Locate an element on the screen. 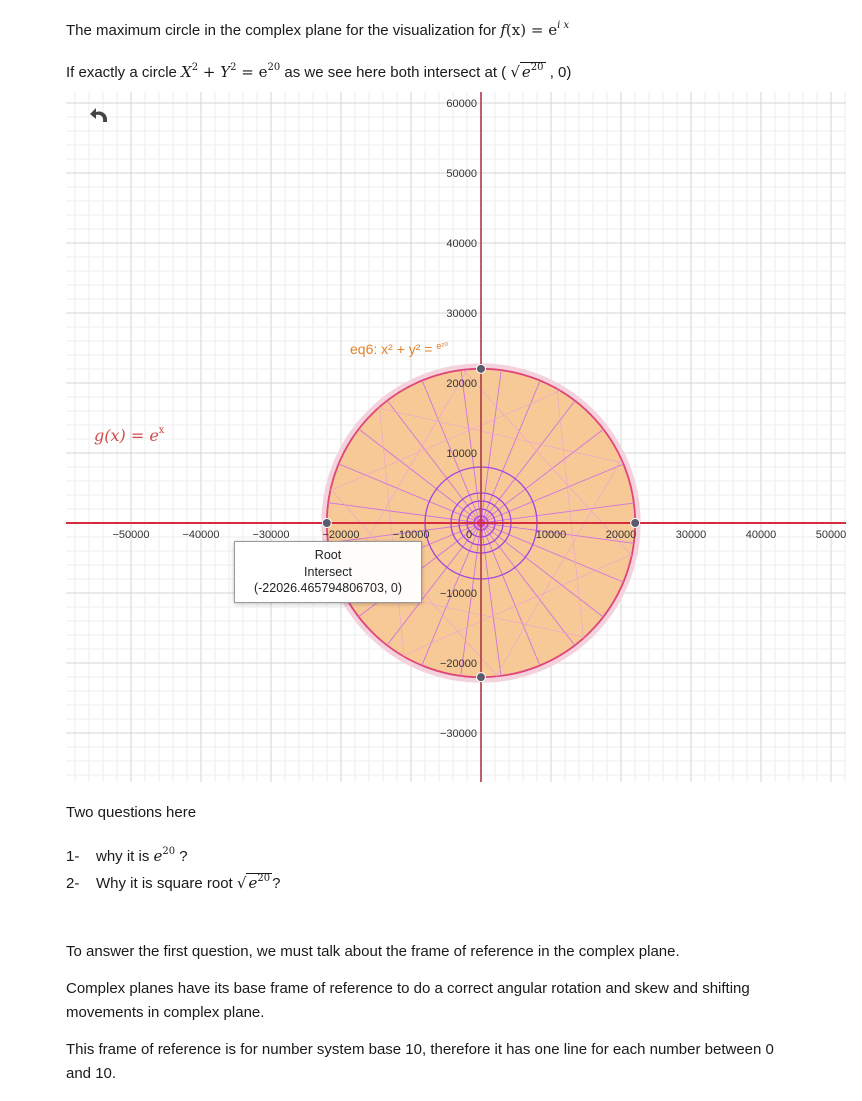 The image size is (862, 1101). y-tick-label: 20000 is located at coordinates (461, 384).